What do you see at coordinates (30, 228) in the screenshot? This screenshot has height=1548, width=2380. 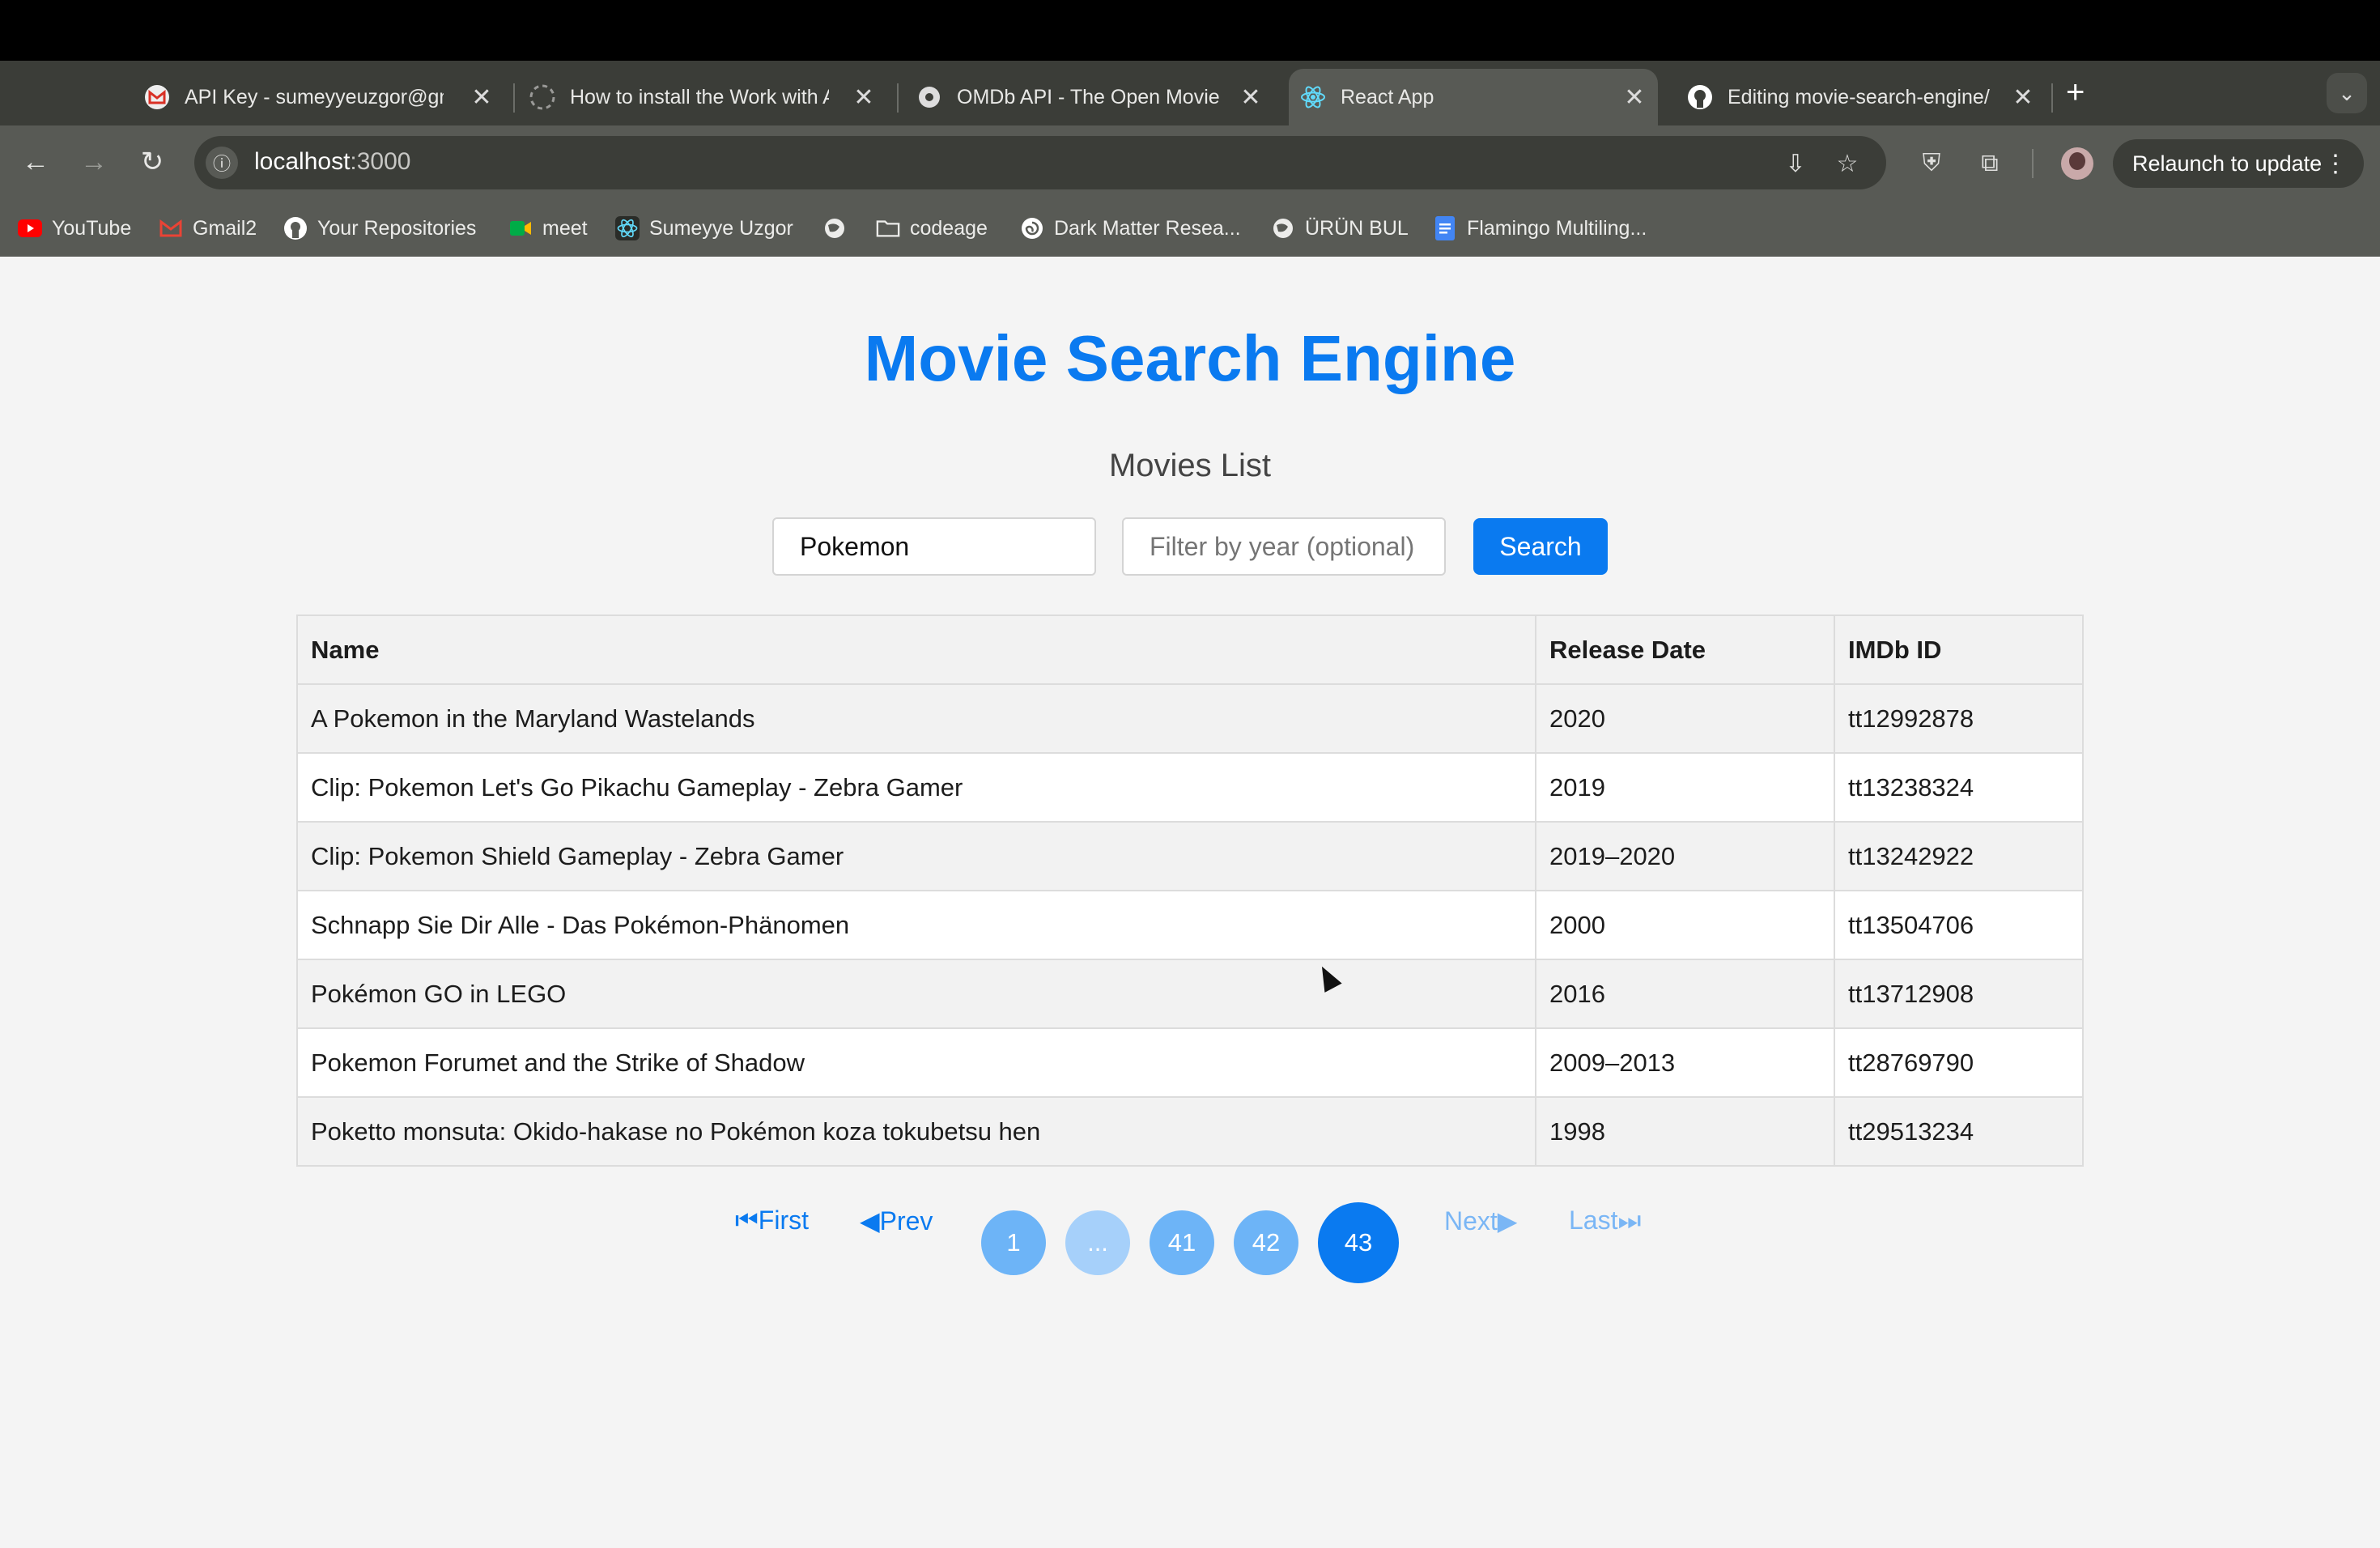 I see `youtube-icon` at bounding box center [30, 228].